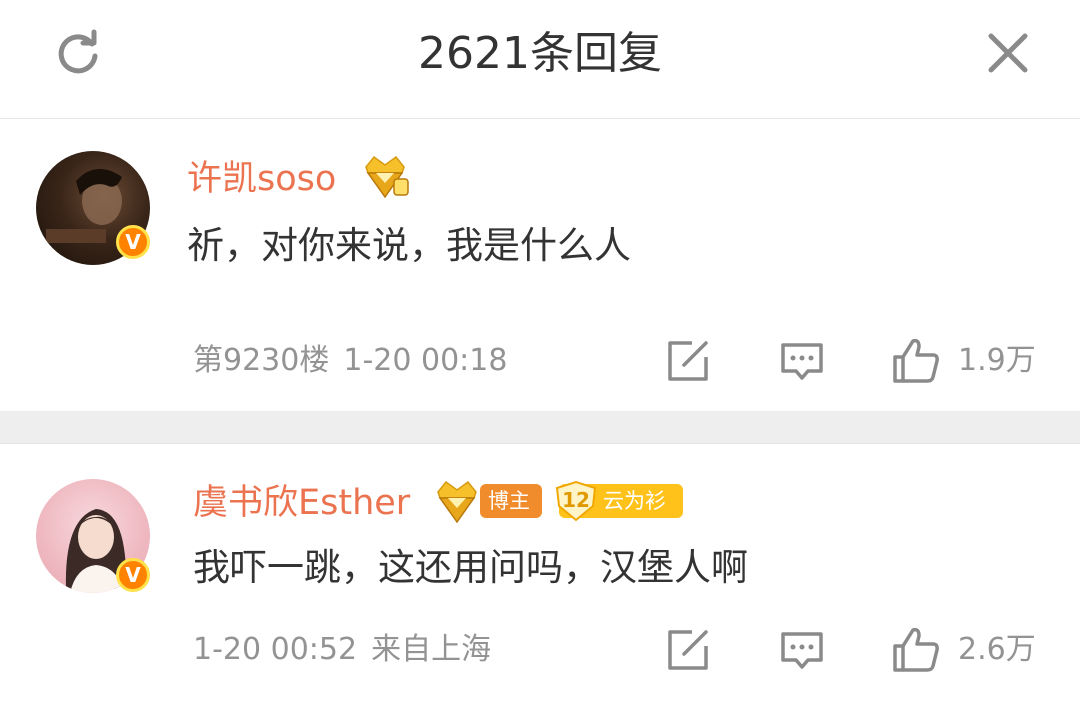 The image size is (1080, 703). I want to click on timestamp: 1-20 00:52, so click(275, 649).